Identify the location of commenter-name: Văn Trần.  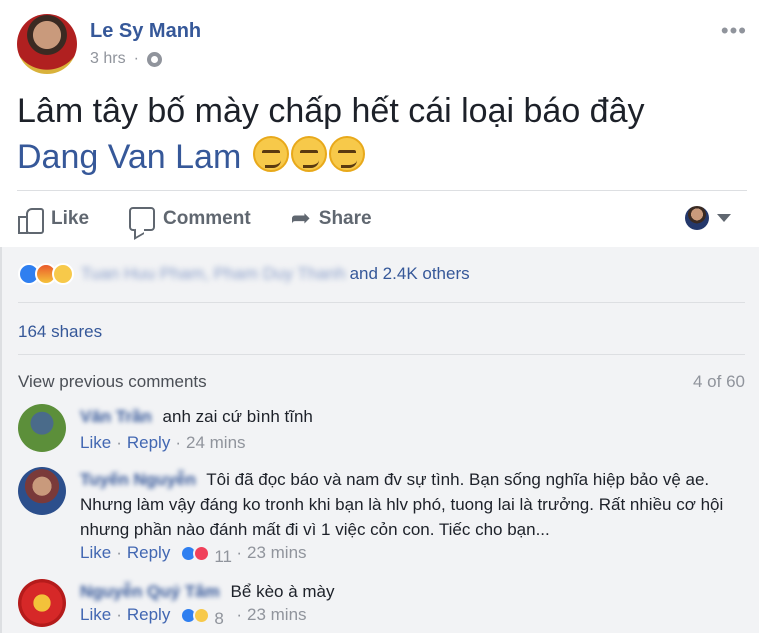
(116, 416).